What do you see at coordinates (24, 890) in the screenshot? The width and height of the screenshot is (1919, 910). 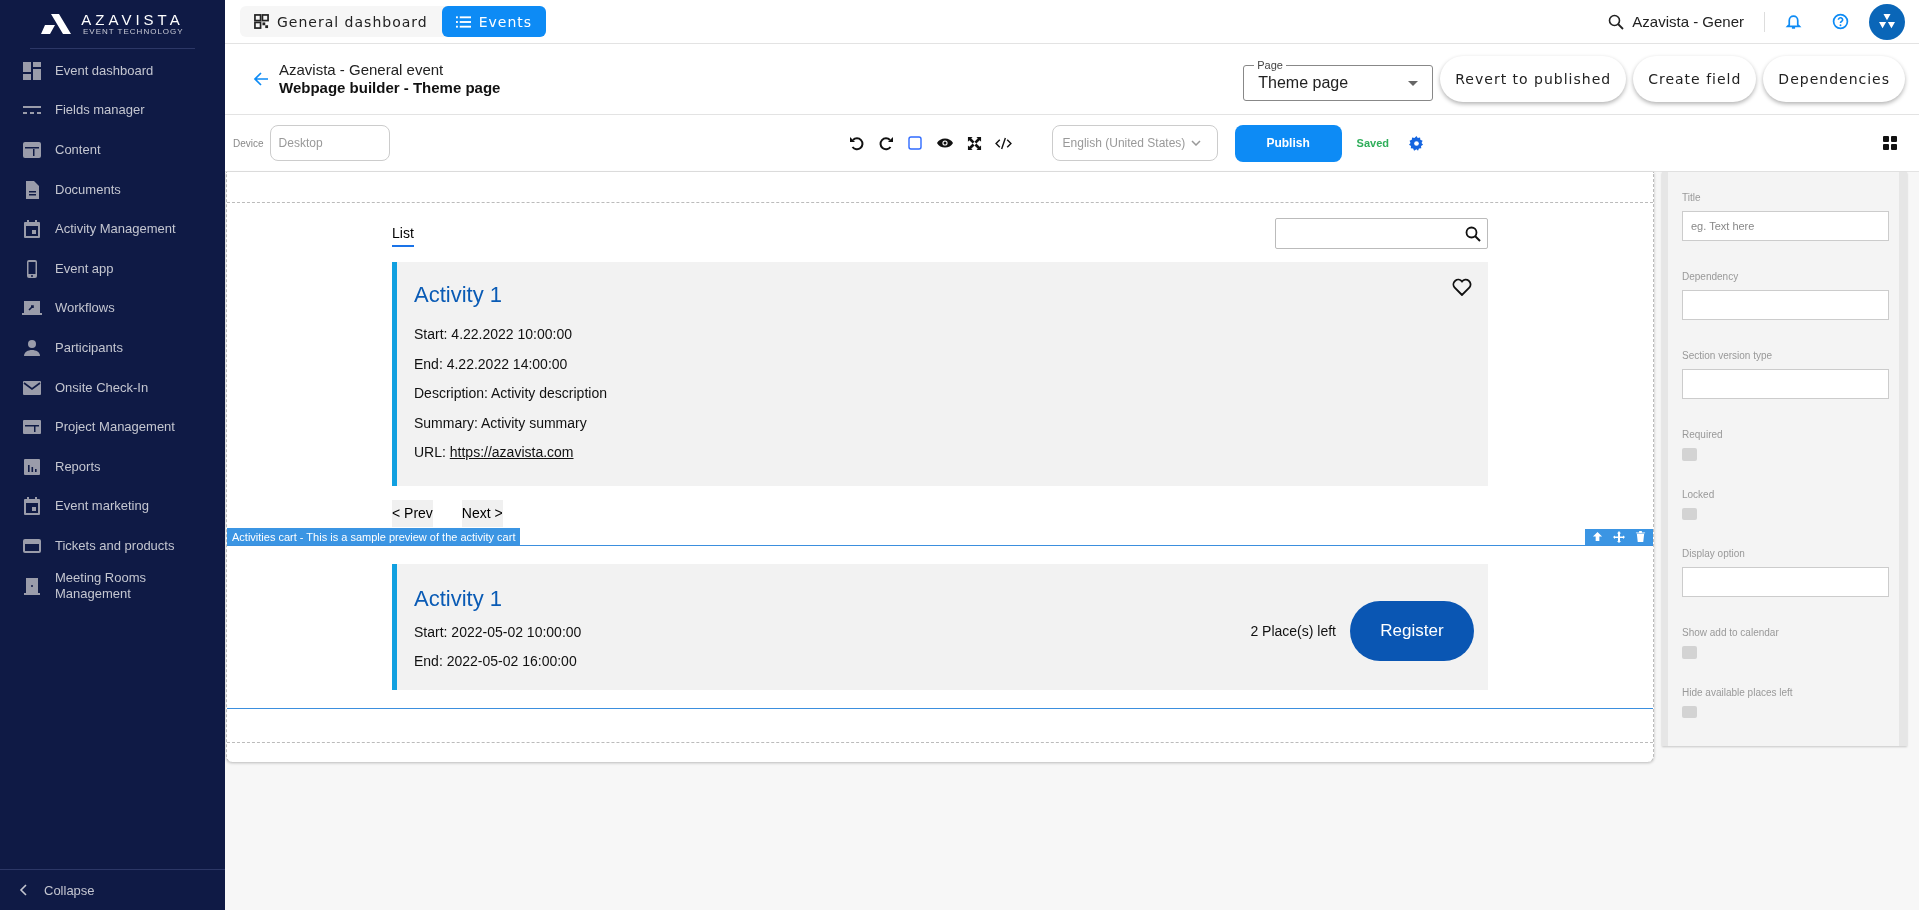 I see `chevron-left-icon` at bounding box center [24, 890].